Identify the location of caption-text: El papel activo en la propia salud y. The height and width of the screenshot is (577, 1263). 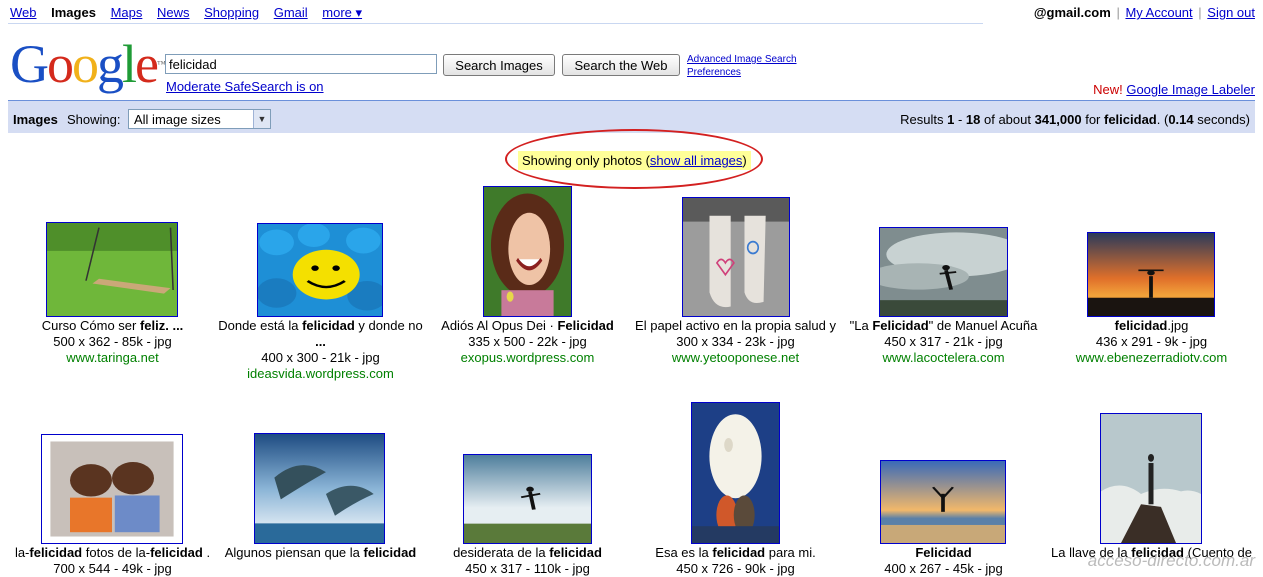
(735, 325).